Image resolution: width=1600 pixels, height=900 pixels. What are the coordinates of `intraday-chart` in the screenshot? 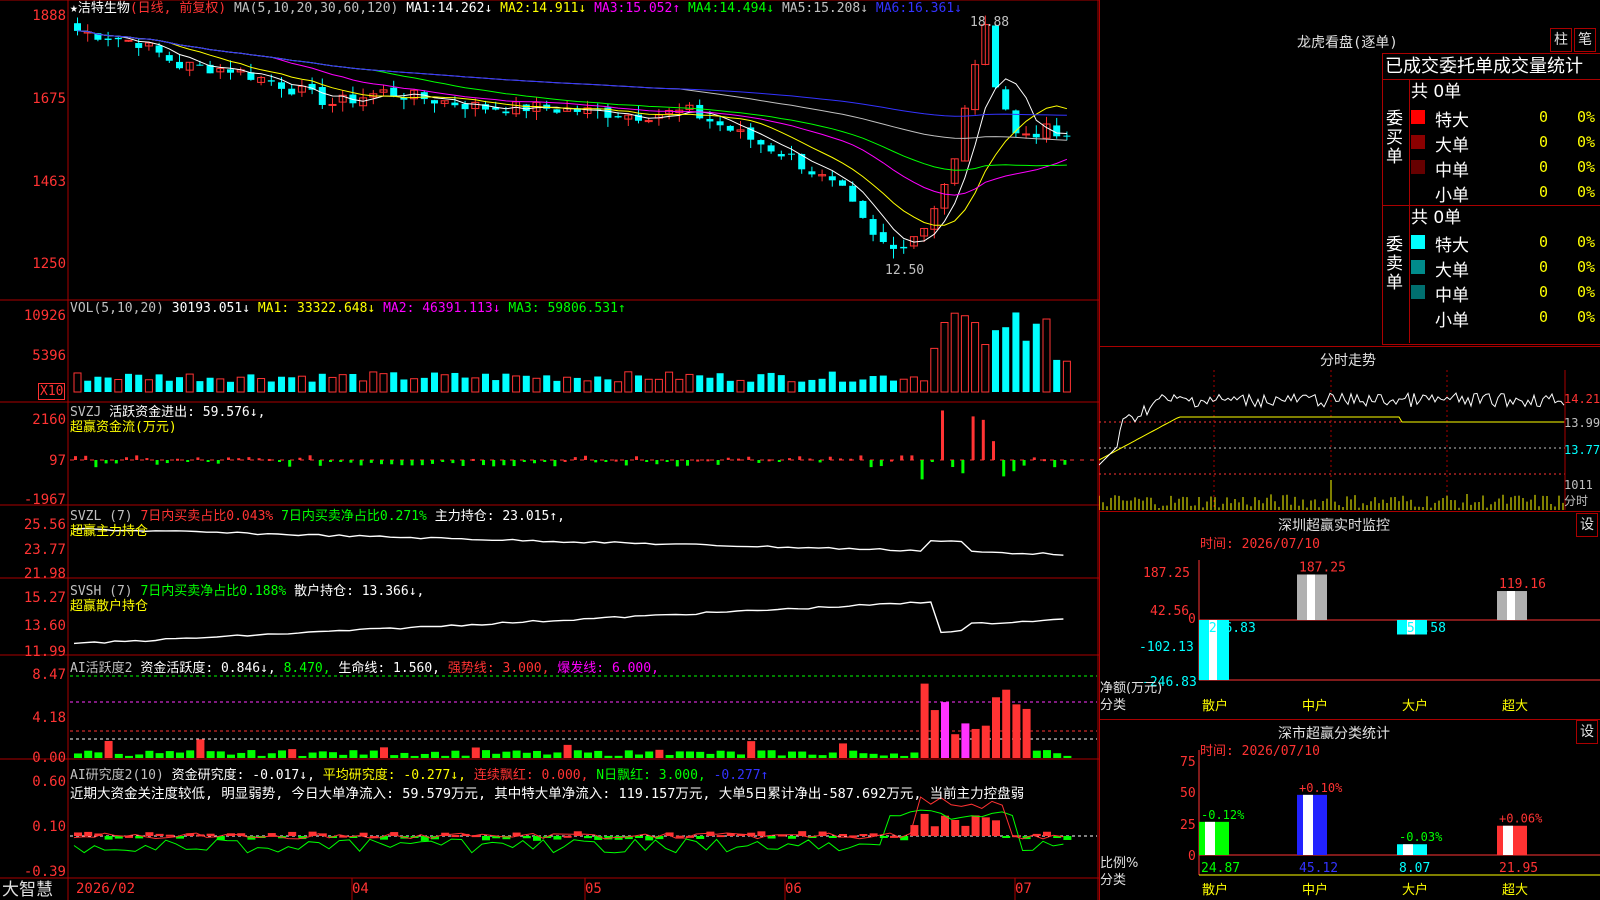 It's located at (1349, 440).